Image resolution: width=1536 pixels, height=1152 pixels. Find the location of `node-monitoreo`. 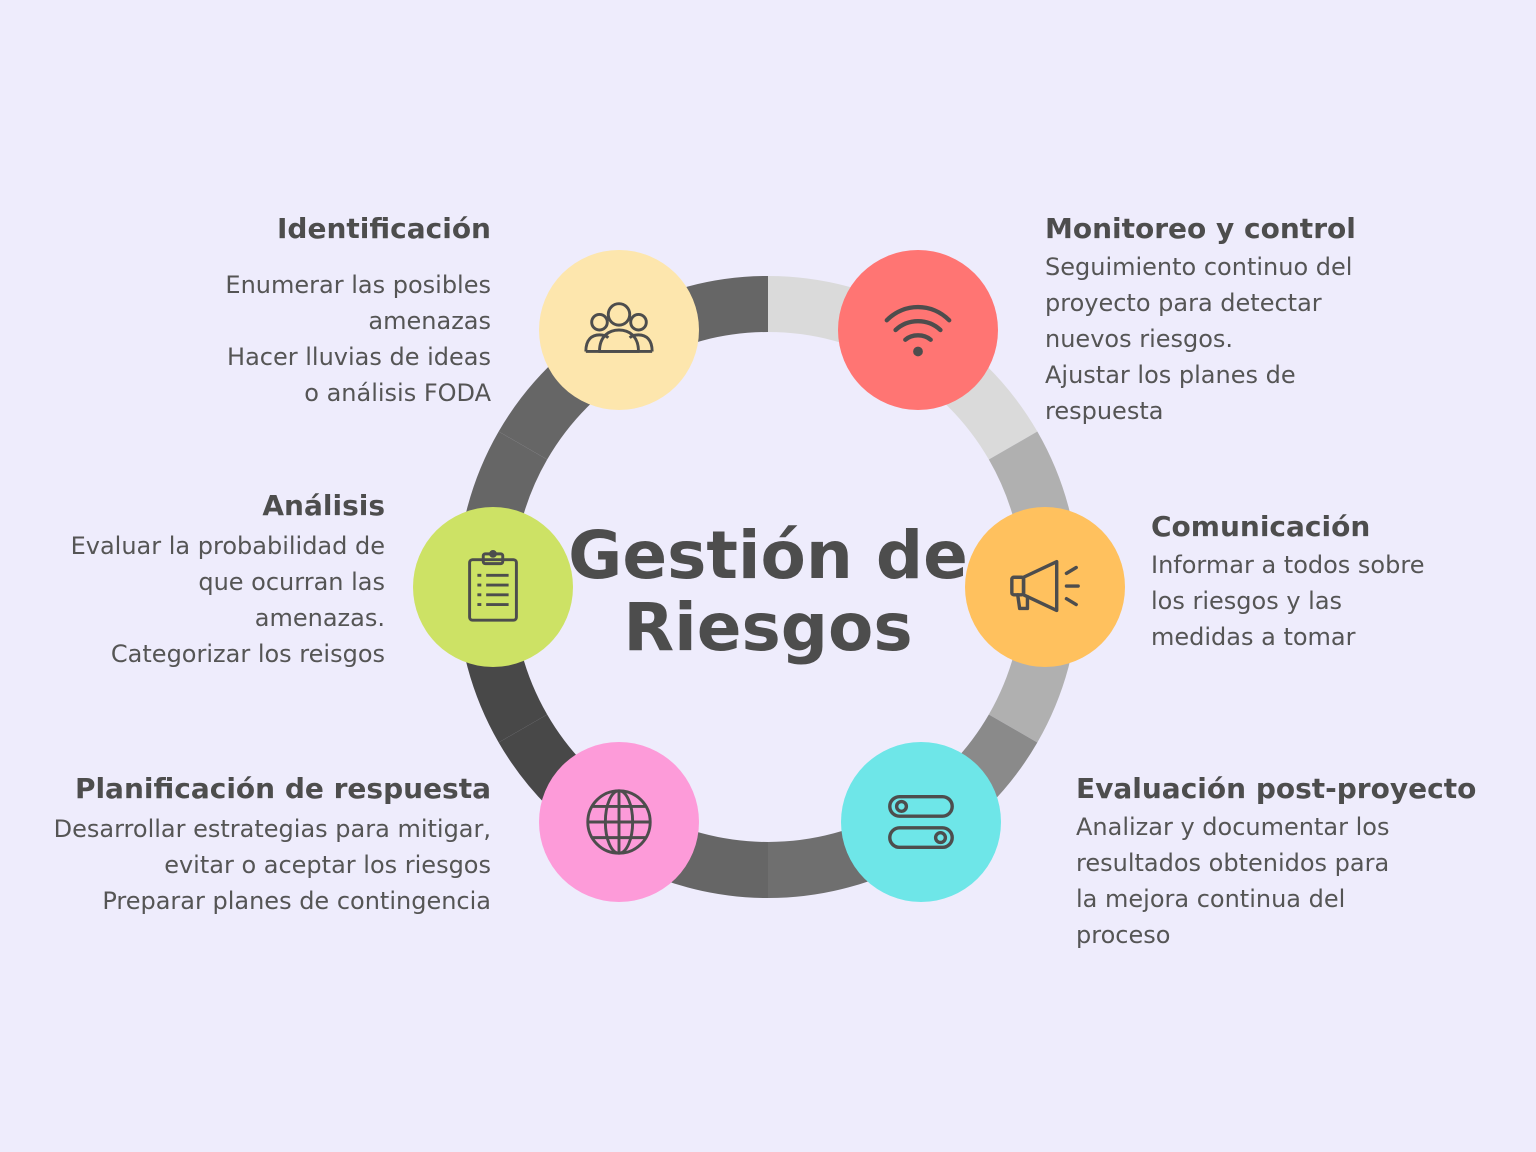

node-monitoreo is located at coordinates (918, 330).